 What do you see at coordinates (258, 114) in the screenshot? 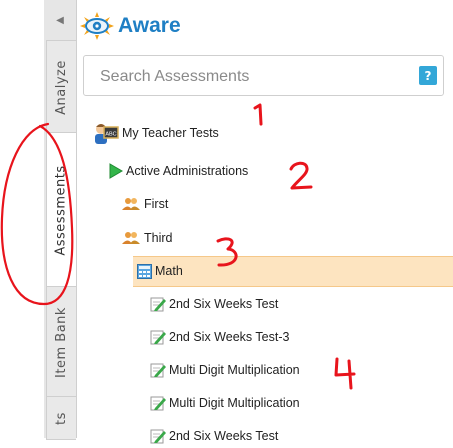
I see `annotation-number-1: 1` at bounding box center [258, 114].